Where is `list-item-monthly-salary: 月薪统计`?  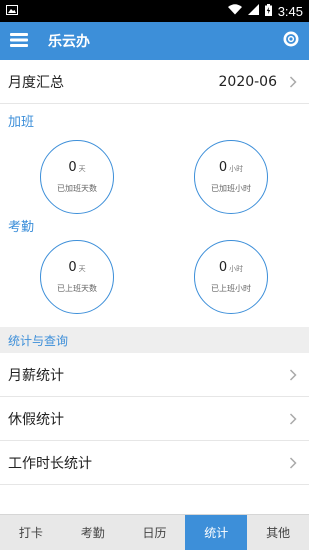 list-item-monthly-salary: 月薪统计 is located at coordinates (154, 375).